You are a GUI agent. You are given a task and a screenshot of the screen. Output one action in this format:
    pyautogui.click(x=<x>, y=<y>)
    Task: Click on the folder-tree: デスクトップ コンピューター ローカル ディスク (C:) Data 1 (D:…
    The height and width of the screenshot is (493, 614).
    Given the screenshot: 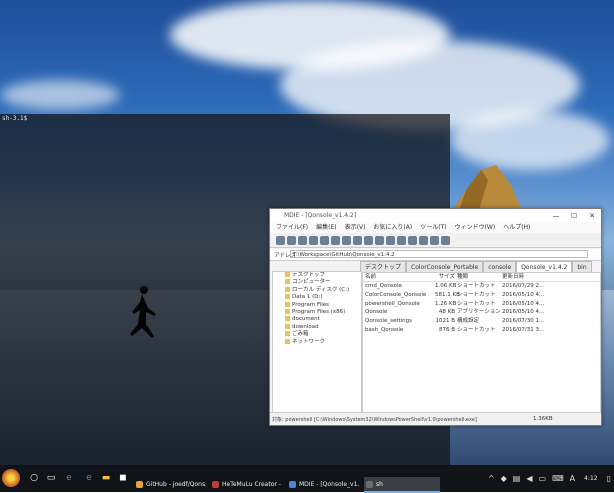 What is the action you would take?
    pyautogui.click(x=317, y=342)
    